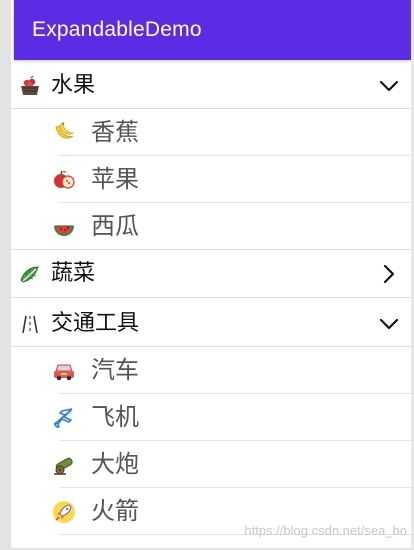  Describe the element at coordinates (64, 227) in the screenshot. I see `watermelon-icon` at that location.